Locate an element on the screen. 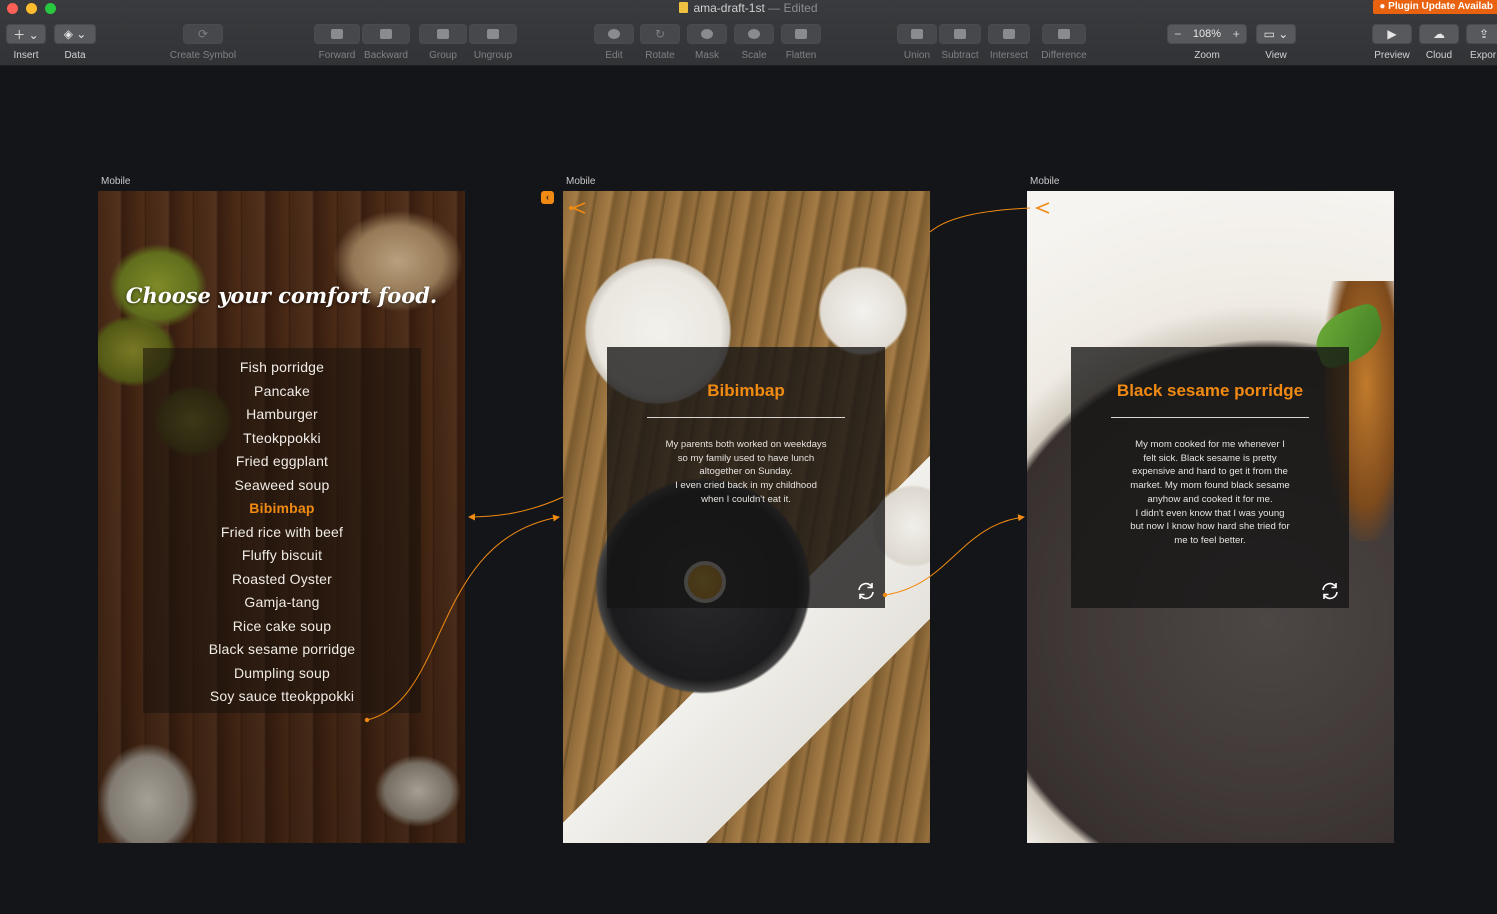 The image size is (1497, 914). zoom-level: 108% is located at coordinates (1207, 34).